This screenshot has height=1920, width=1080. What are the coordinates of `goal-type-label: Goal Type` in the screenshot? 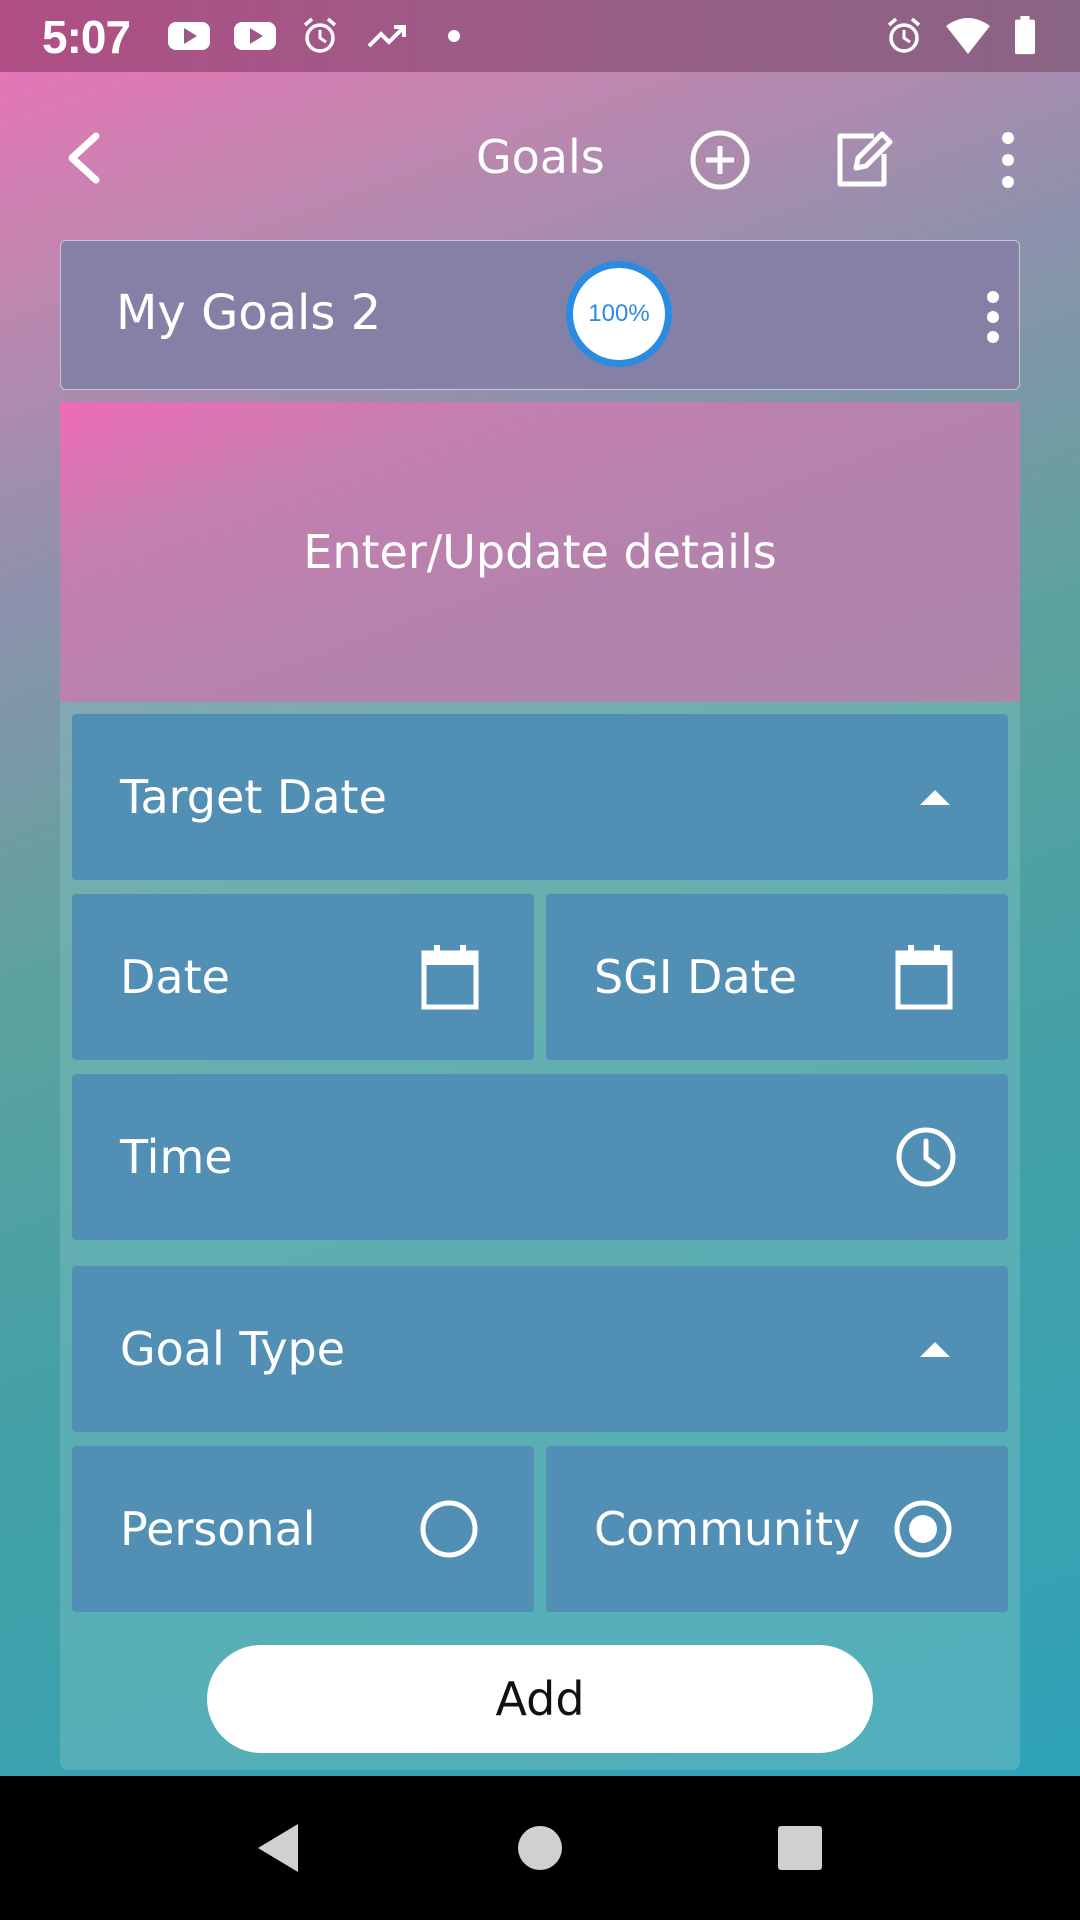 It's located at (233, 1349).